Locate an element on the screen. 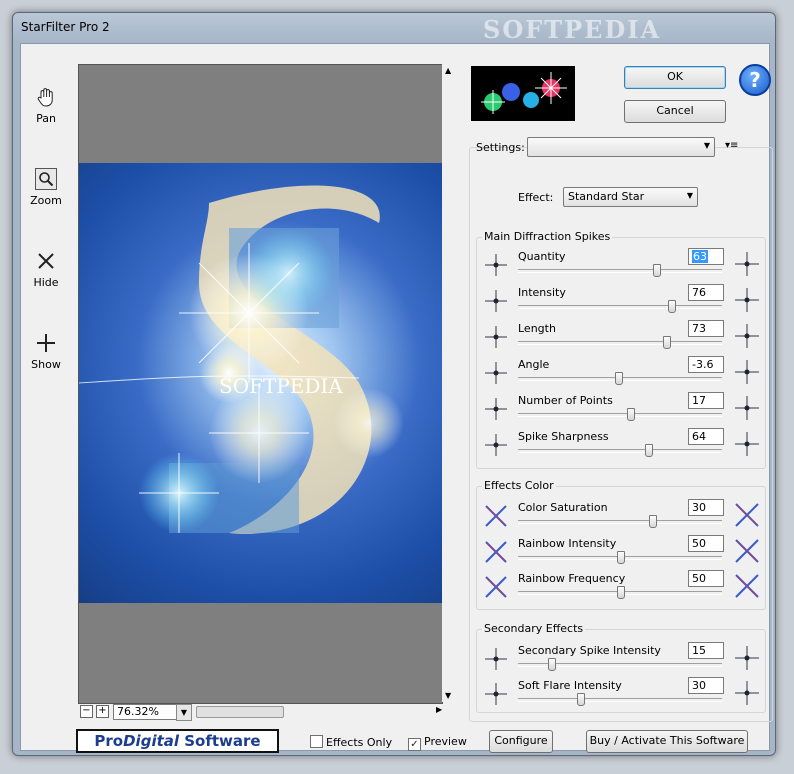  slider-row: Angle -3.6 is located at coordinates (625, 375).